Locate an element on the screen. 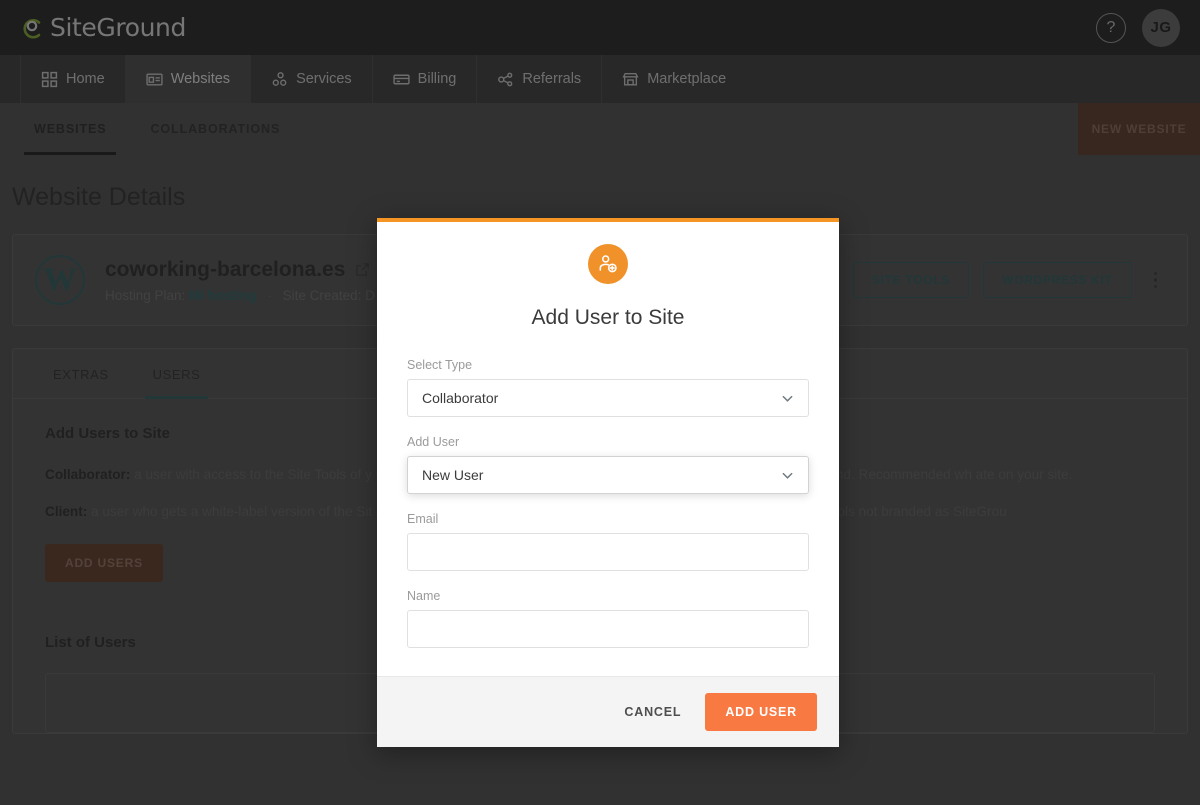  select-type-label: Select Type is located at coordinates (440, 365).